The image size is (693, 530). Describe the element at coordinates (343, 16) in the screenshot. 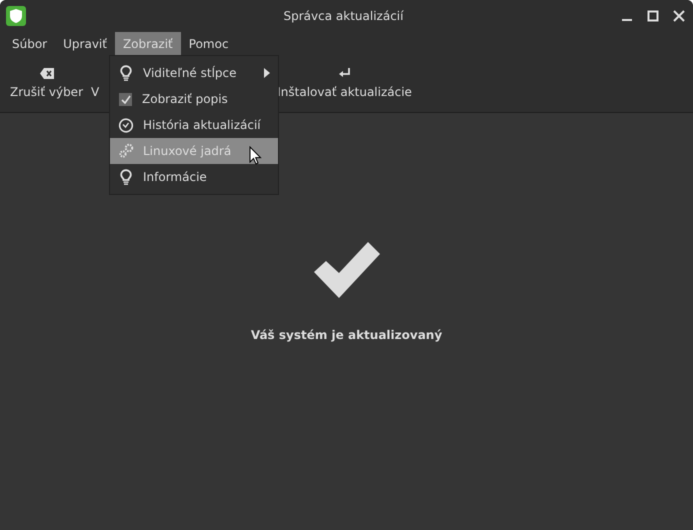

I see `window-title: Správca aktualizácií` at that location.